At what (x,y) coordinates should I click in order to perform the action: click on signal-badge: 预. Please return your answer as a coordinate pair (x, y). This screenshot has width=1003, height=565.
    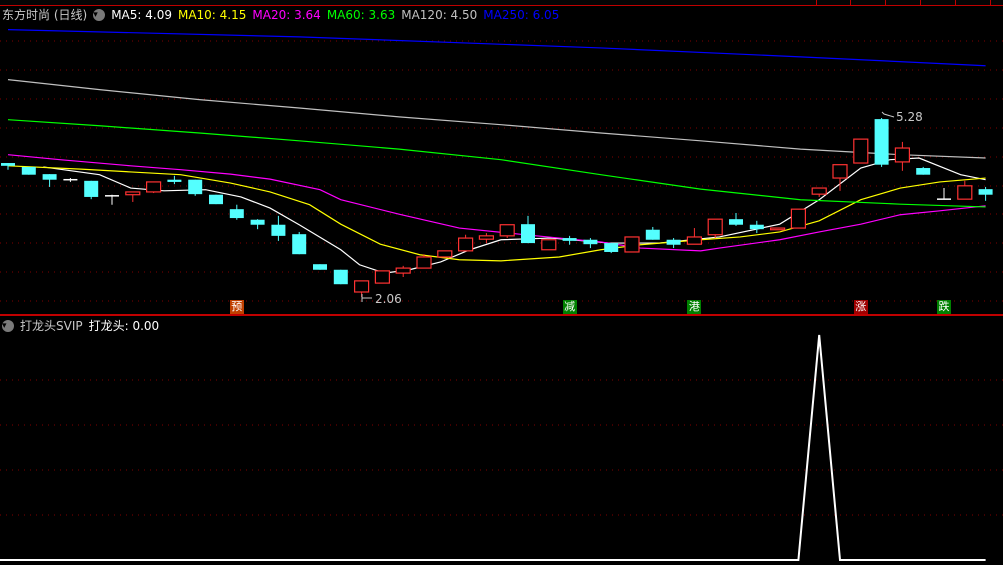
    Looking at the image, I should click on (236, 307).